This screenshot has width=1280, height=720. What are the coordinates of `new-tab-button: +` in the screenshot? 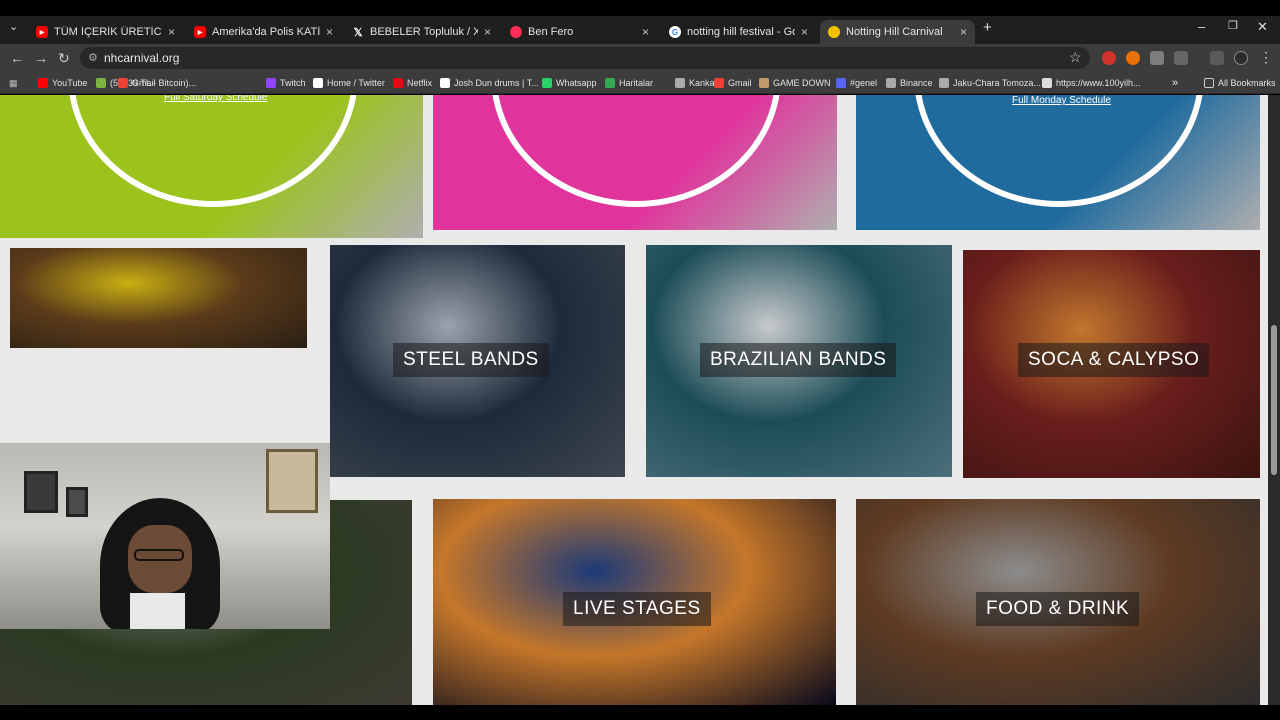 It's located at (987, 27).